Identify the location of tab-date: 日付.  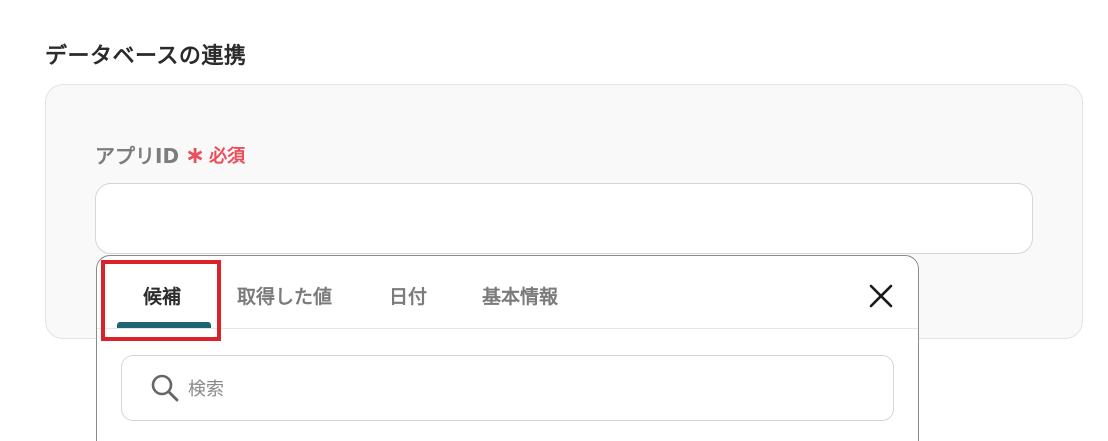
(408, 295).